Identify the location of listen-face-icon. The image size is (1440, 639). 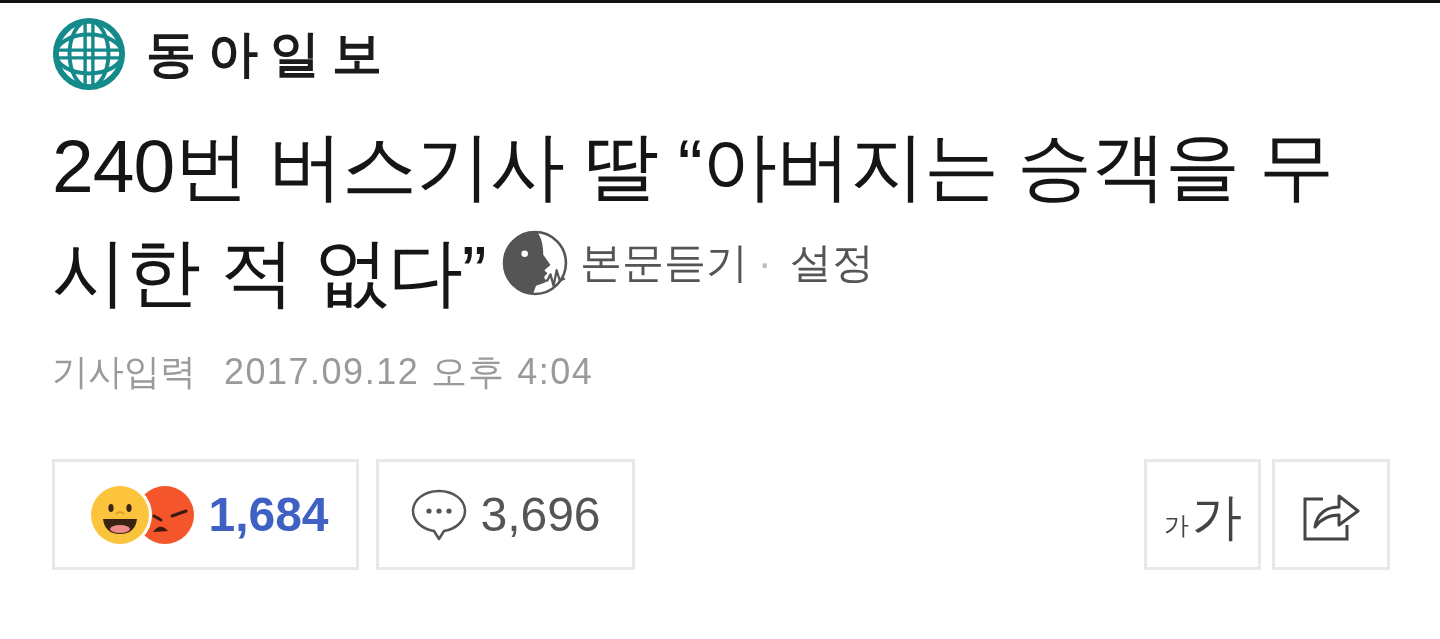
(534, 263).